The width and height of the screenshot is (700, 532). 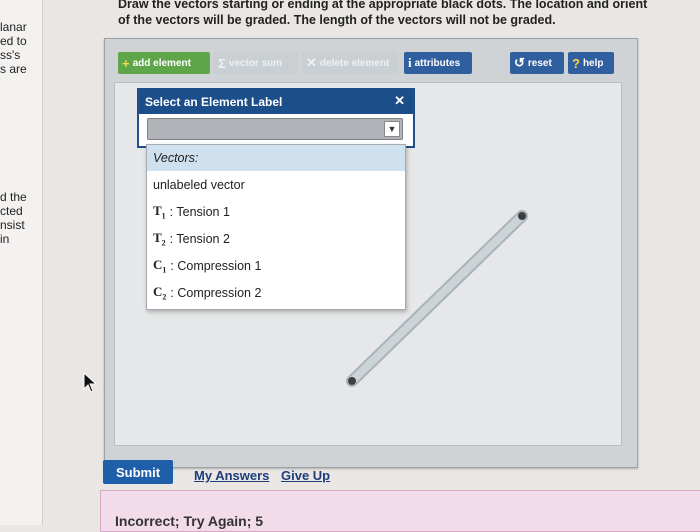 What do you see at coordinates (276, 184) in the screenshot?
I see `dropdown-option-unlabeled: unlabeled vector` at bounding box center [276, 184].